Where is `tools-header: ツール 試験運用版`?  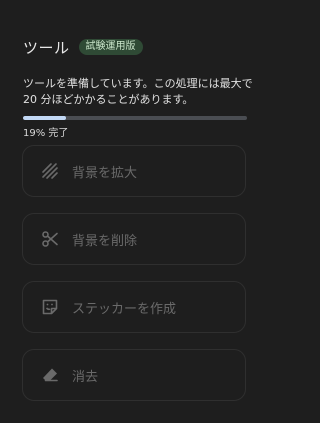 tools-header: ツール 試験運用版 is located at coordinates (83, 47).